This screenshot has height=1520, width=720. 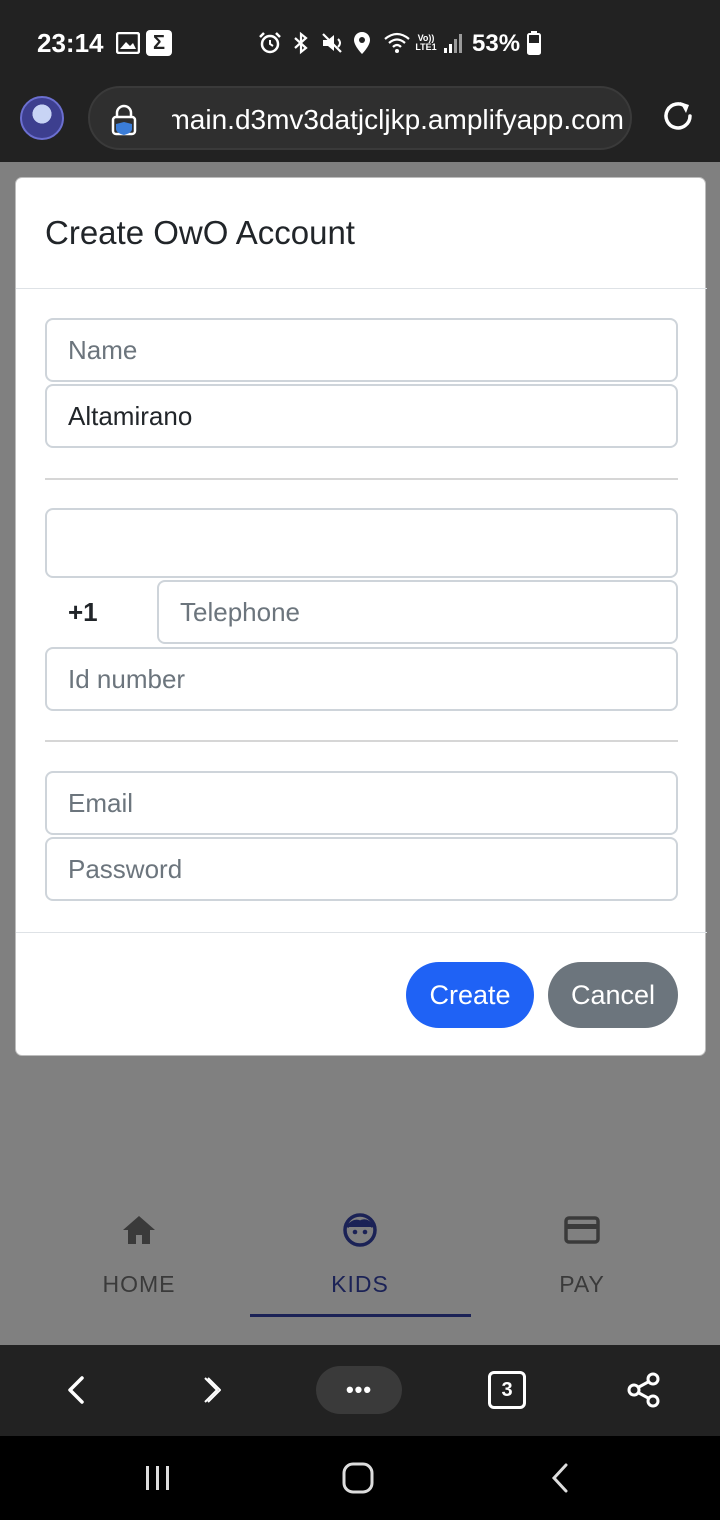 I want to click on gallery-icon, so click(x=128, y=43).